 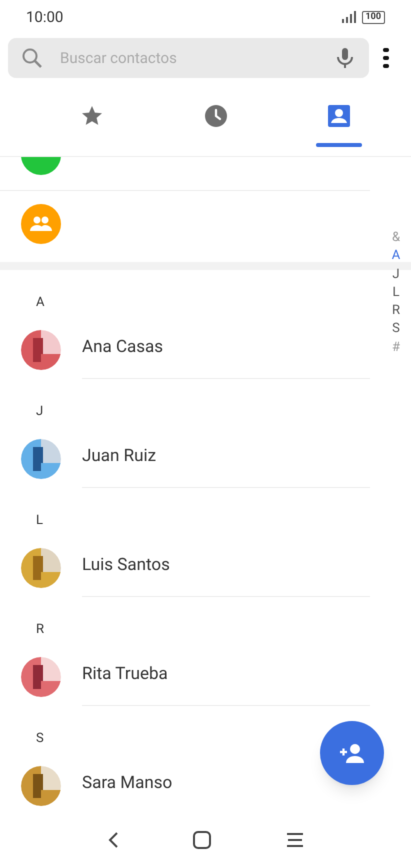 What do you see at coordinates (396, 293) in the screenshot?
I see `index-letter: L` at bounding box center [396, 293].